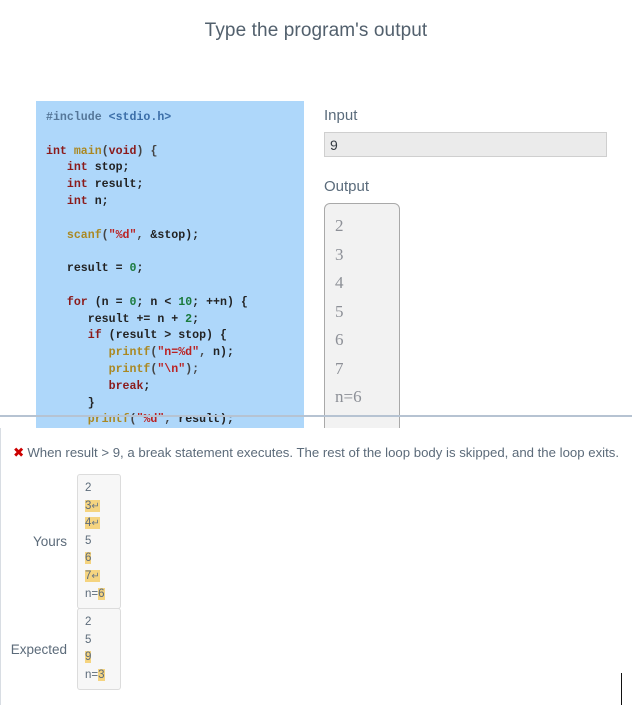  What do you see at coordinates (99, 559) in the screenshot?
I see `diff-line: 6` at bounding box center [99, 559].